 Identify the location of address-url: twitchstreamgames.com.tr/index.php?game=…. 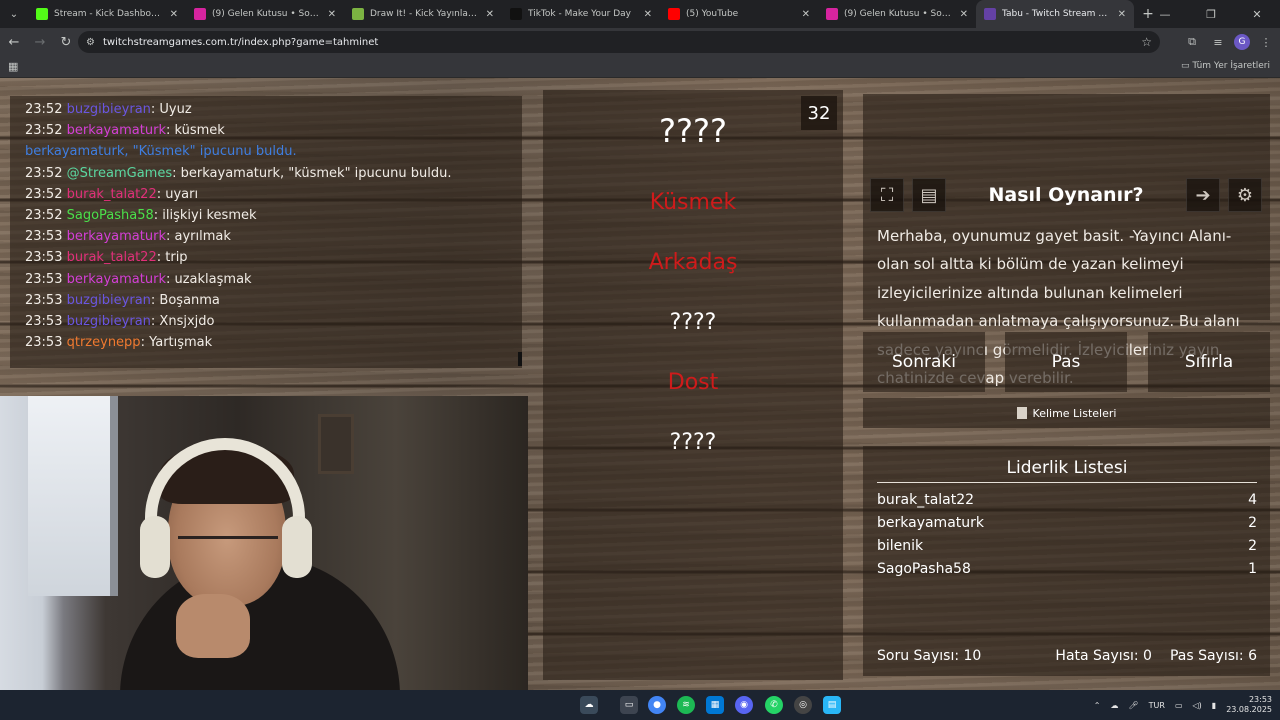
(240, 42).